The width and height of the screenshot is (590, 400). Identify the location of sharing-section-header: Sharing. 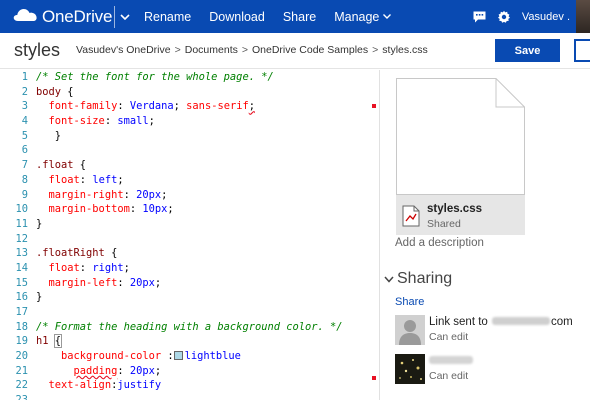
(418, 279).